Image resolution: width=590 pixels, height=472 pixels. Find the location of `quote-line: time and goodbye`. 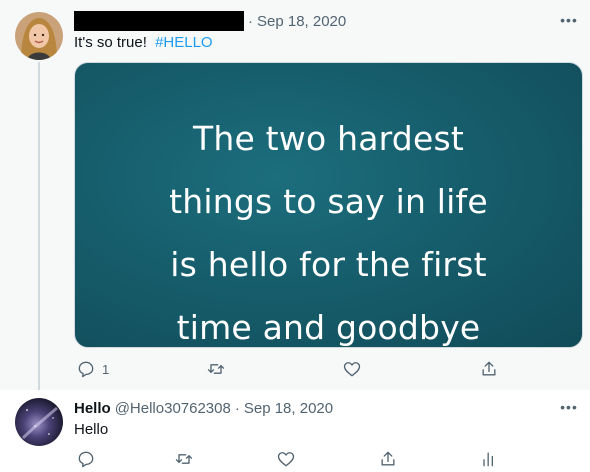

quote-line: time and goodbye is located at coordinates (328, 327).